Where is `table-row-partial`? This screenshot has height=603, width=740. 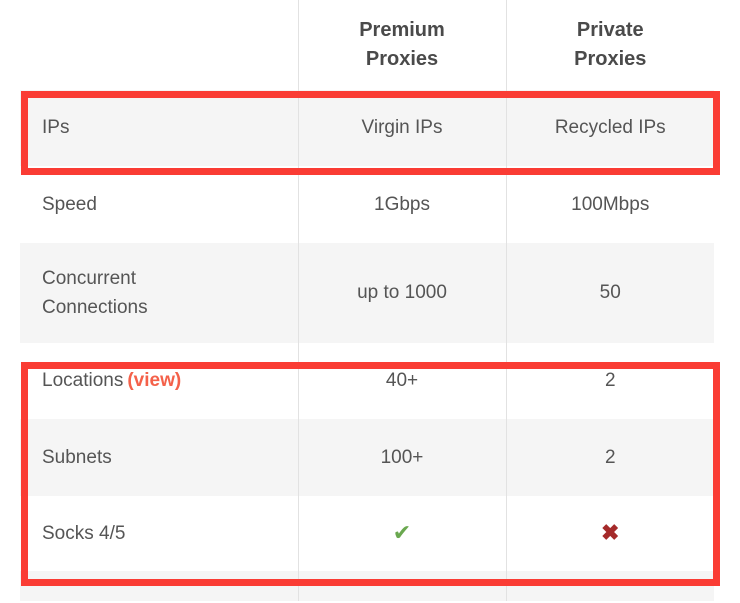 table-row-partial is located at coordinates (367, 586).